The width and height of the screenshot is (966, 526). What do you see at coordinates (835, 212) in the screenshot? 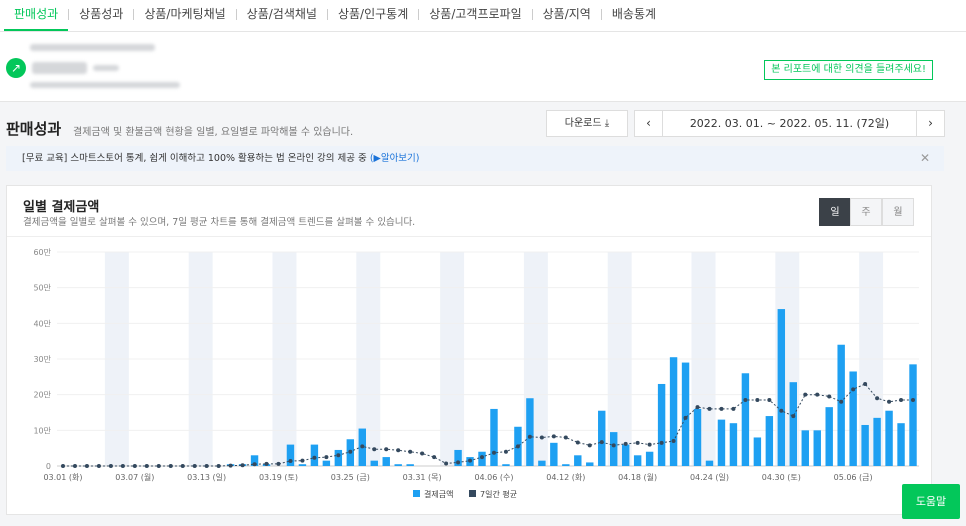
I see `period-day-button: 일` at bounding box center [835, 212].